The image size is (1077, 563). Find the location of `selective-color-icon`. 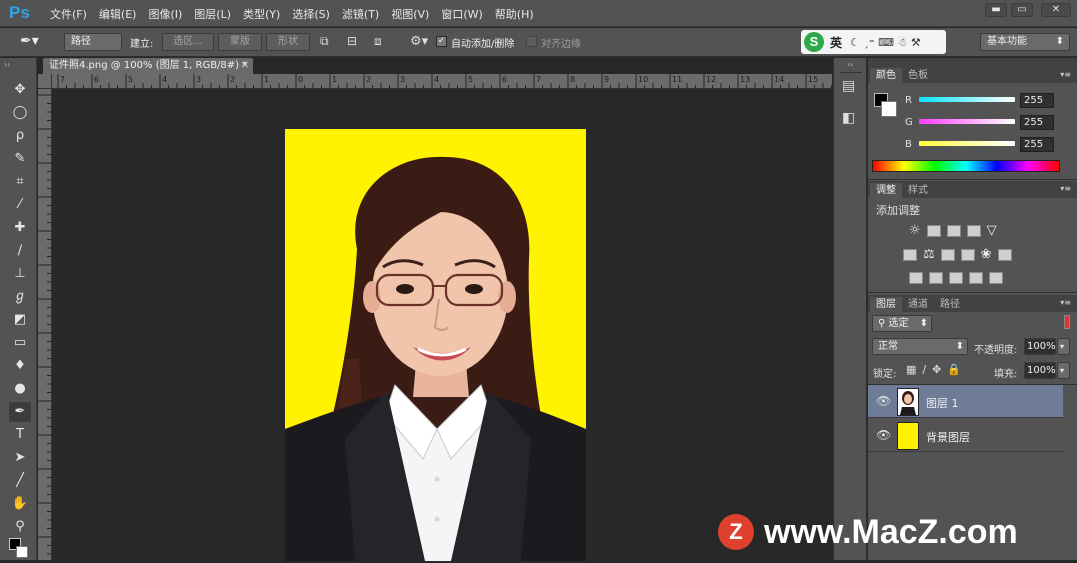

selective-color-icon is located at coordinates (976, 278).